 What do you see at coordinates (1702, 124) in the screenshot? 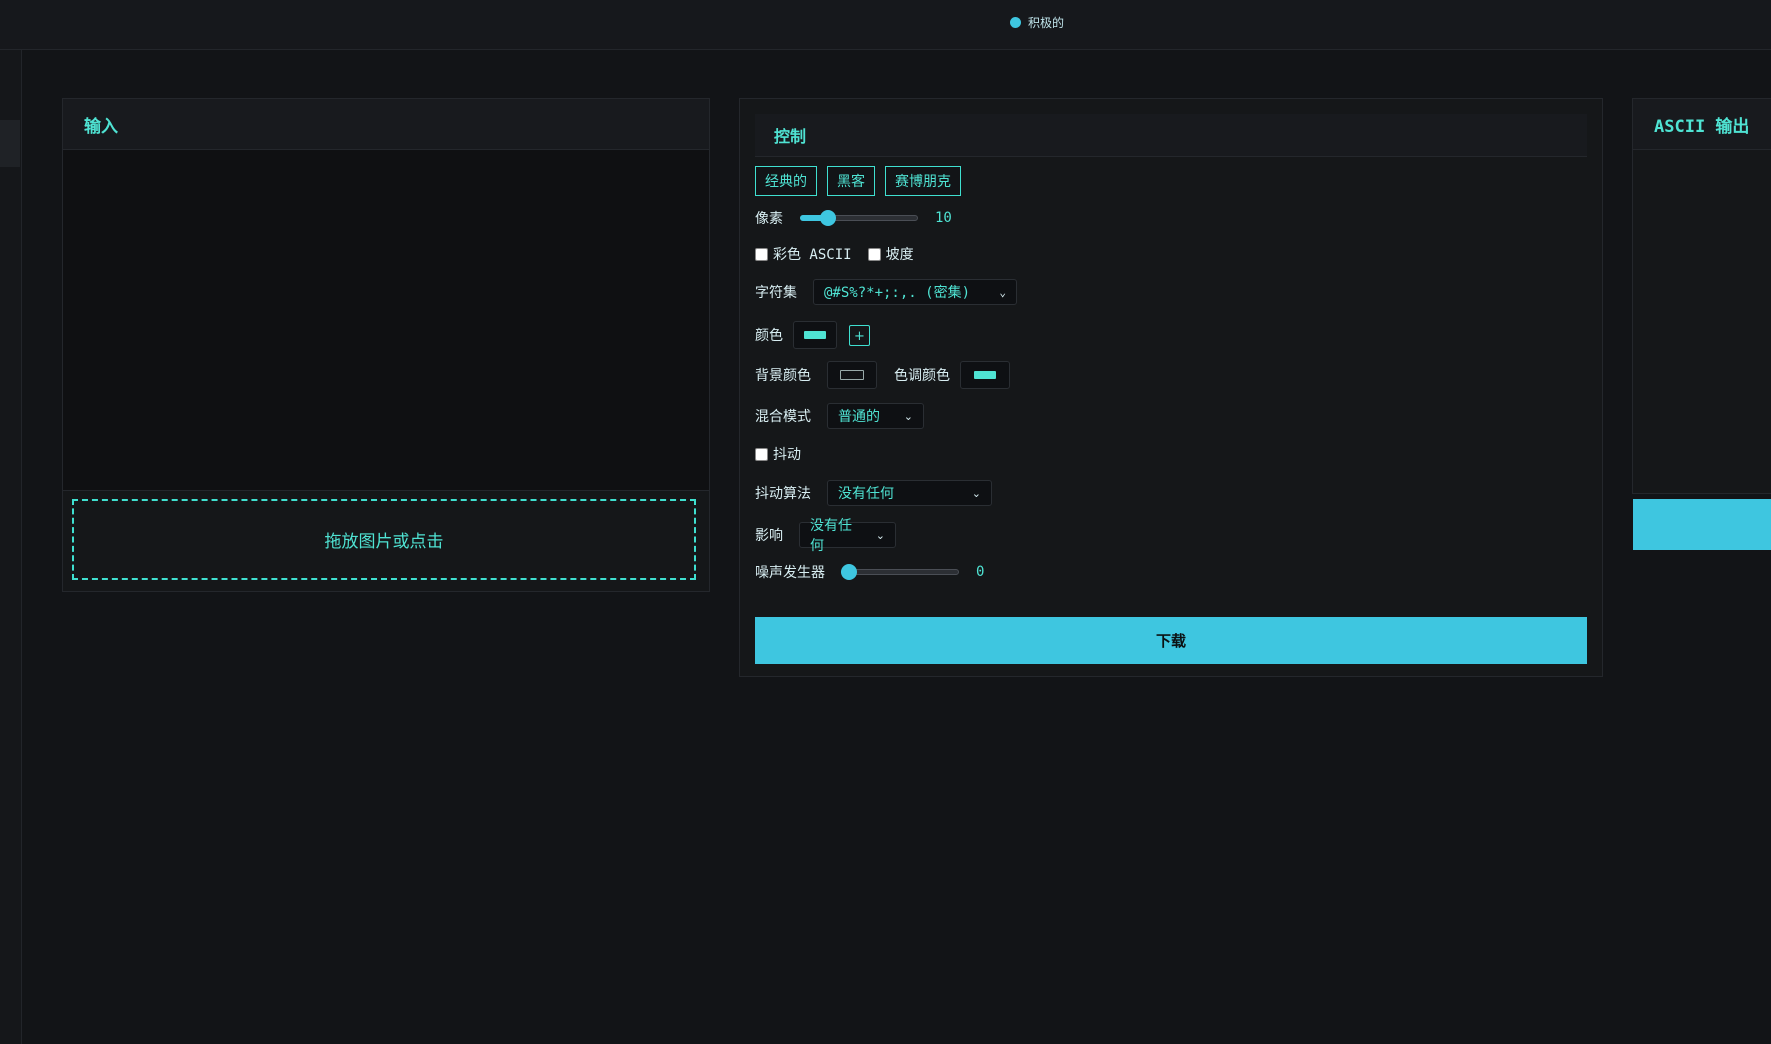
I see `output-panel-title: ASCII 输出` at bounding box center [1702, 124].